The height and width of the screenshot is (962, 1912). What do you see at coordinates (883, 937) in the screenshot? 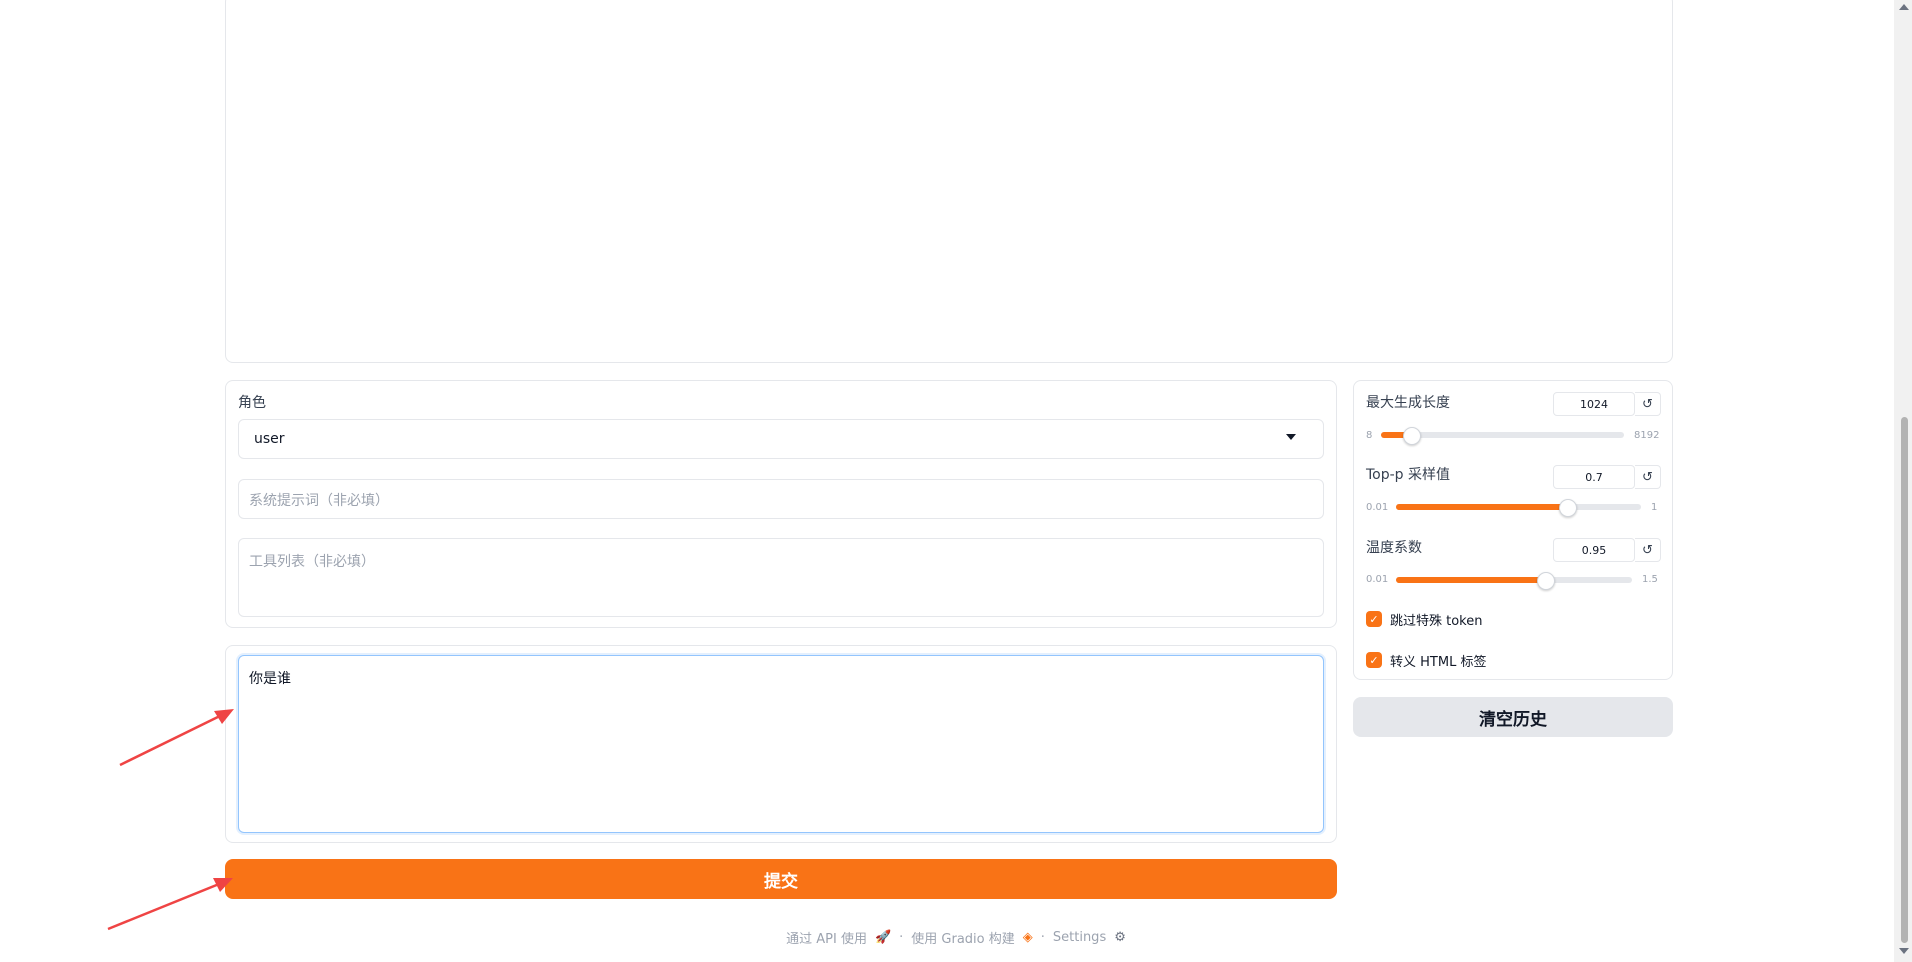
I see `rocket-icon: 🚀` at bounding box center [883, 937].